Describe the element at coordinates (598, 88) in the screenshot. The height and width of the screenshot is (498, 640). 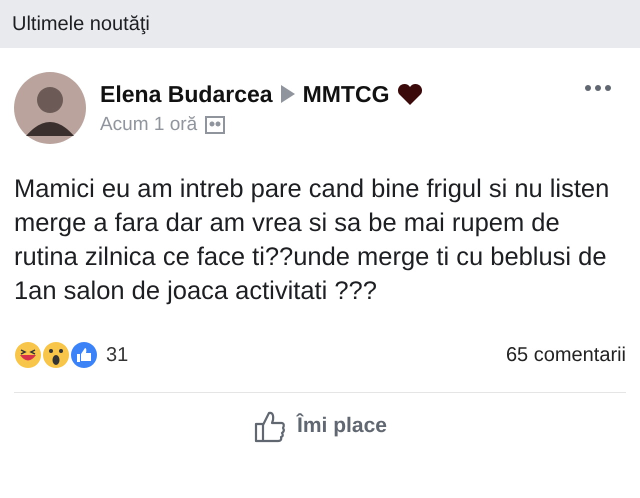
I see `more-icon` at that location.